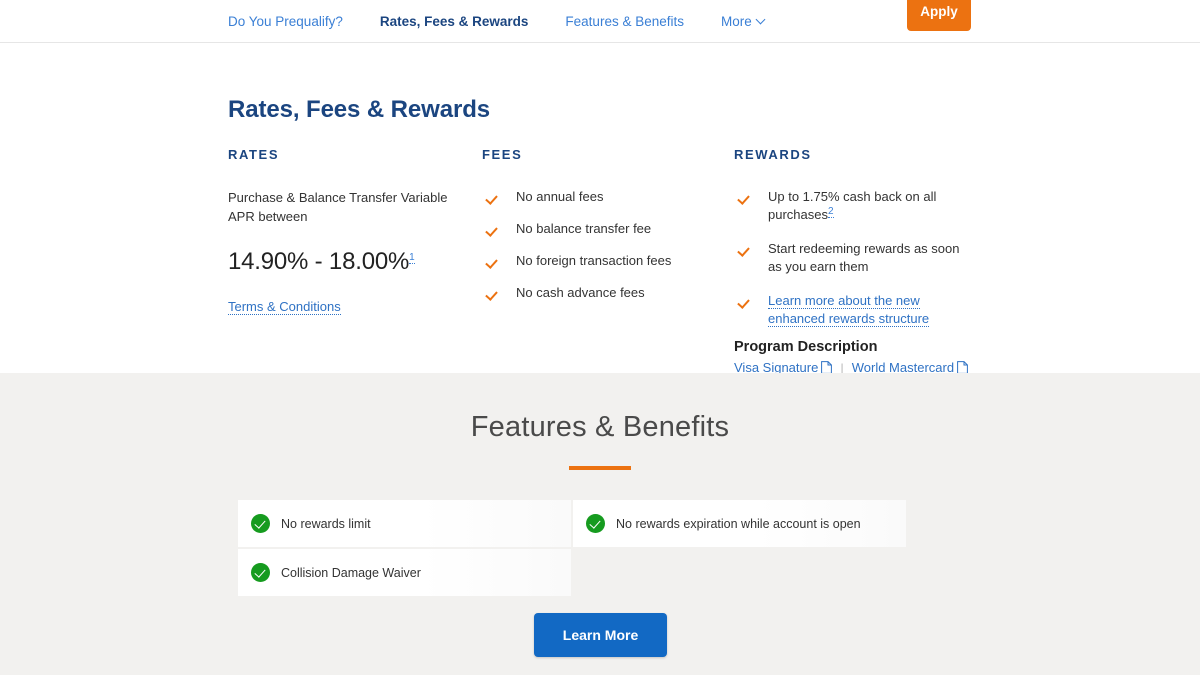 Image resolution: width=1200 pixels, height=675 pixels. I want to click on apply-button: Apply, so click(939, 15).